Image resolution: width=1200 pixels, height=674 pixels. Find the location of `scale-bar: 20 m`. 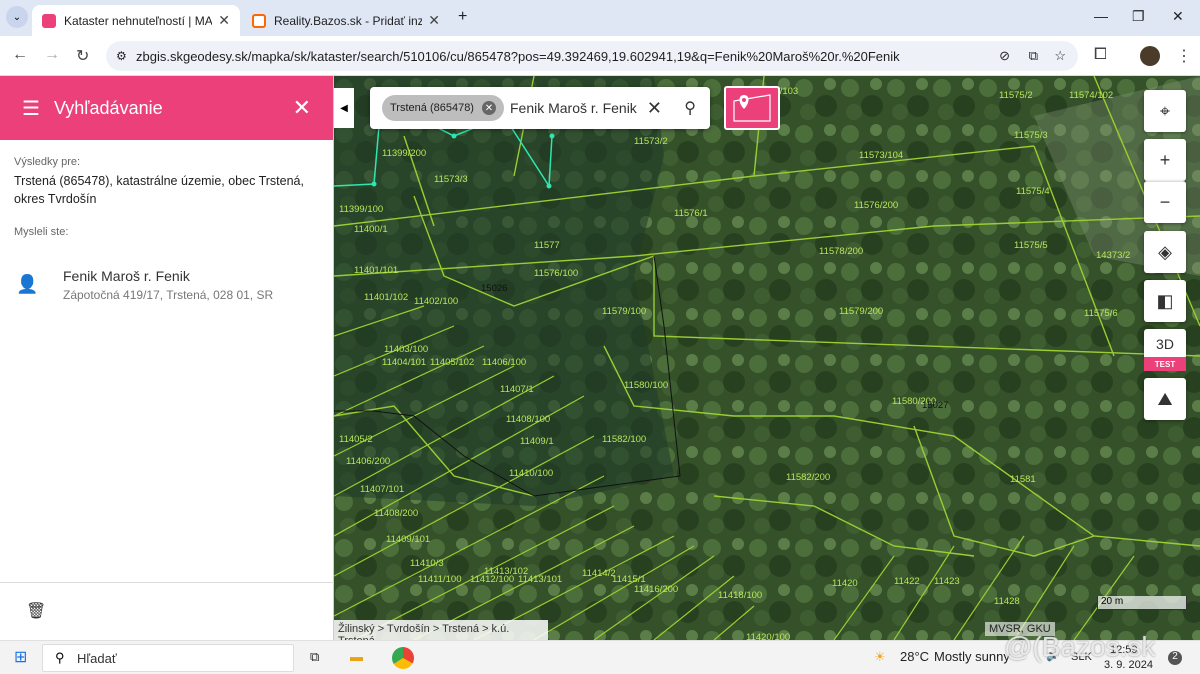

scale-bar: 20 m is located at coordinates (1142, 603).